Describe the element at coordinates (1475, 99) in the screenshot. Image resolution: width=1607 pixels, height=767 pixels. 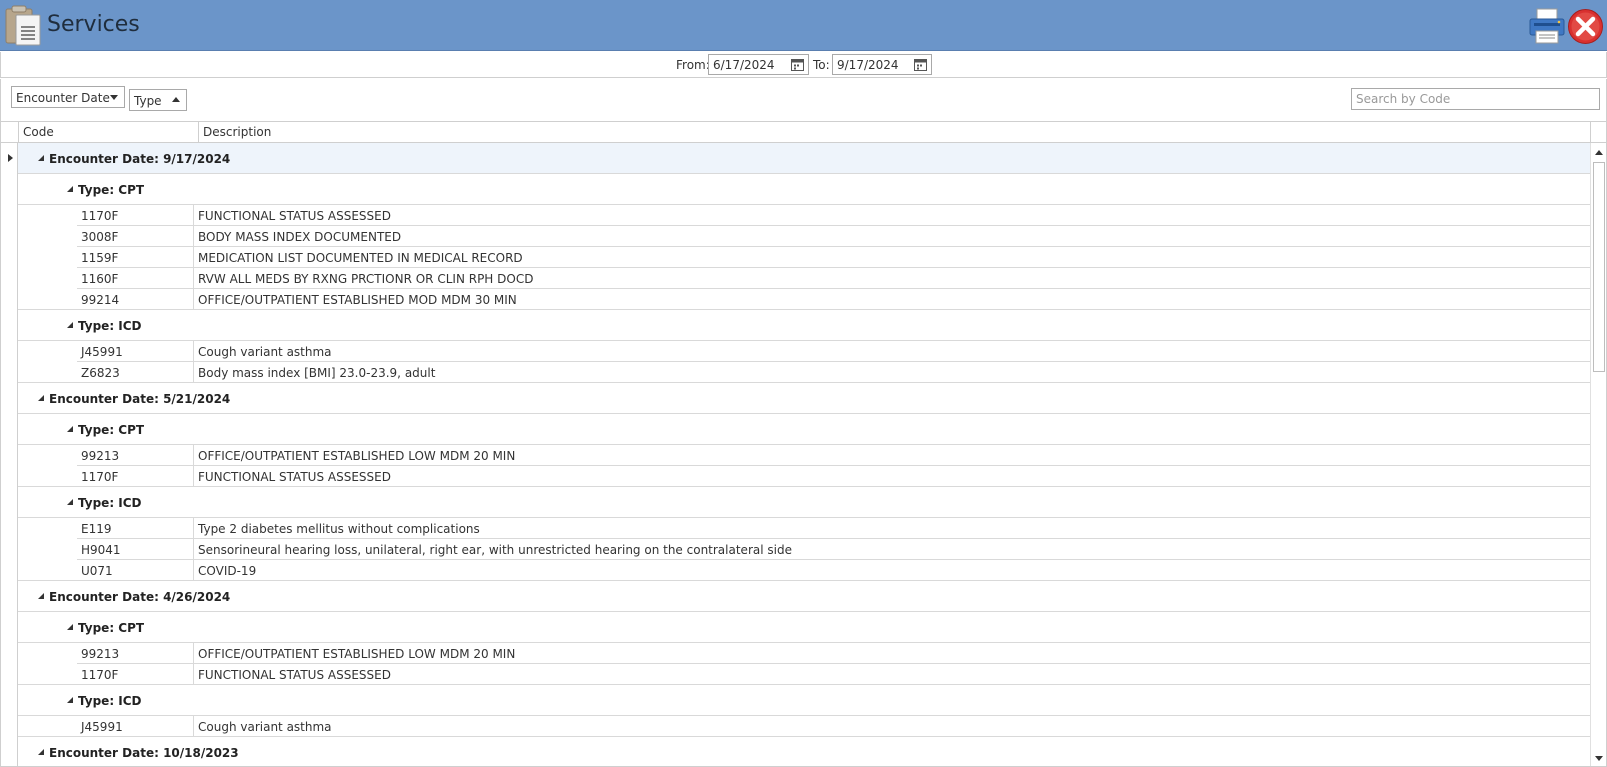
I see `search-by-code-input` at that location.